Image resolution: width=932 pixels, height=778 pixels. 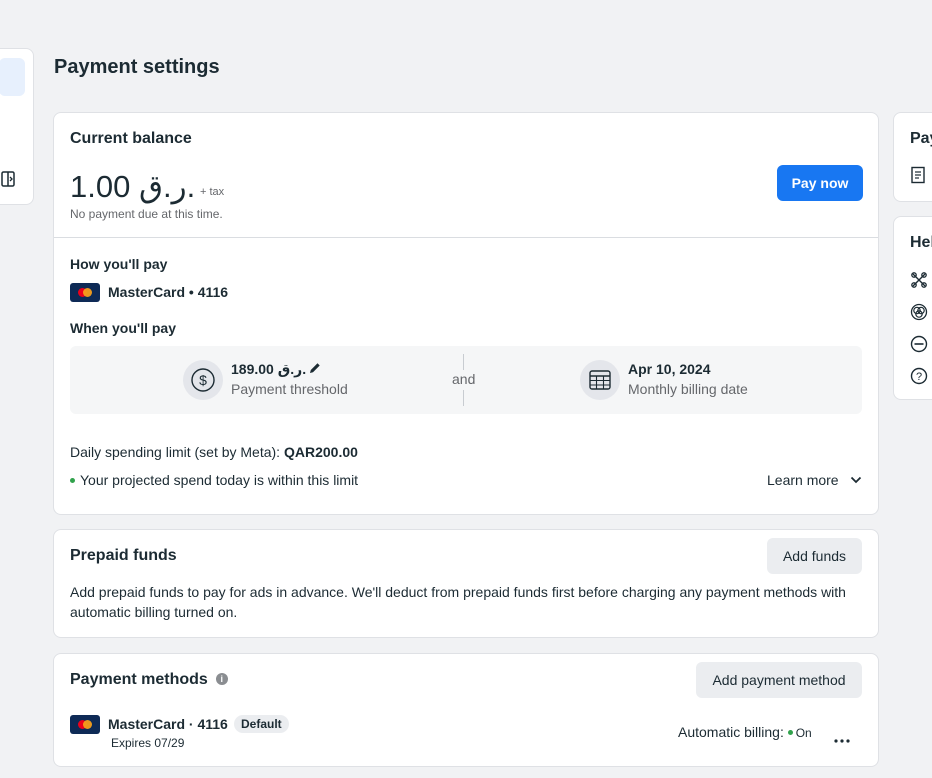 I want to click on divider, so click(x=466, y=237).